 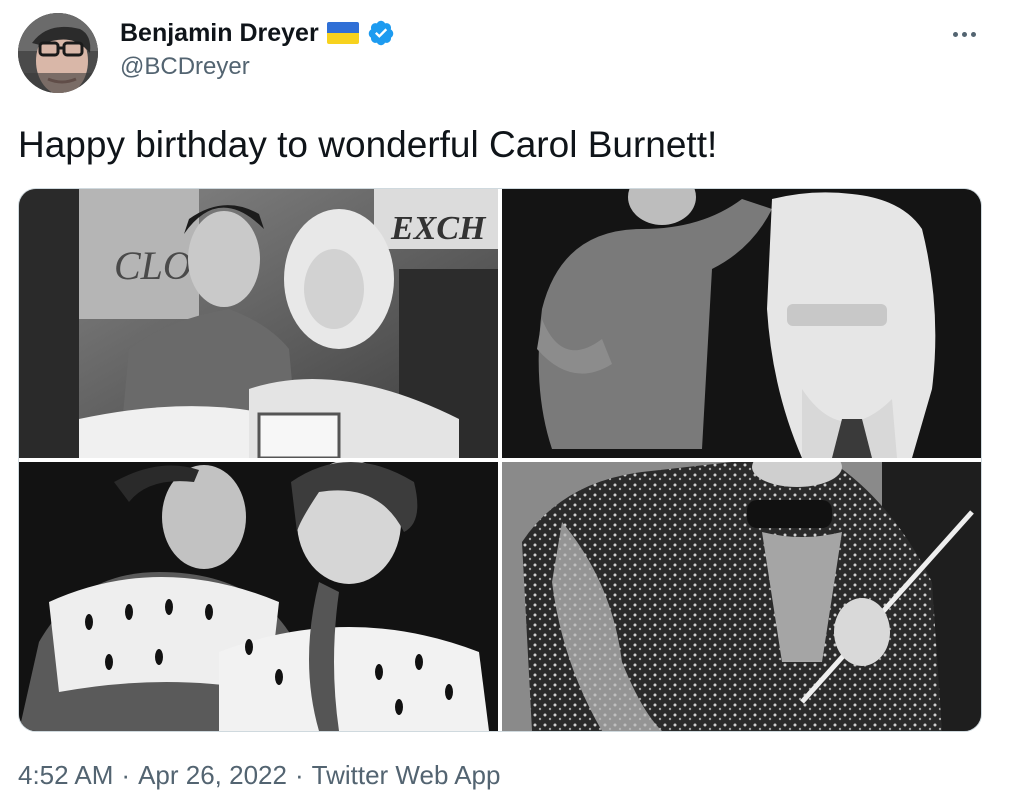 I want to click on ukraine-flag-icon, so click(x=342, y=33).